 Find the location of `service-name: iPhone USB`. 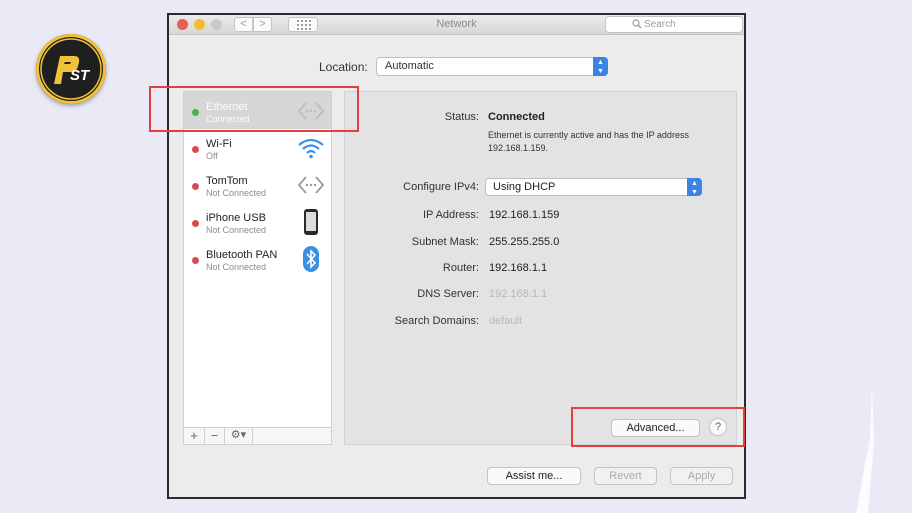

service-name: iPhone USB is located at coordinates (236, 218).